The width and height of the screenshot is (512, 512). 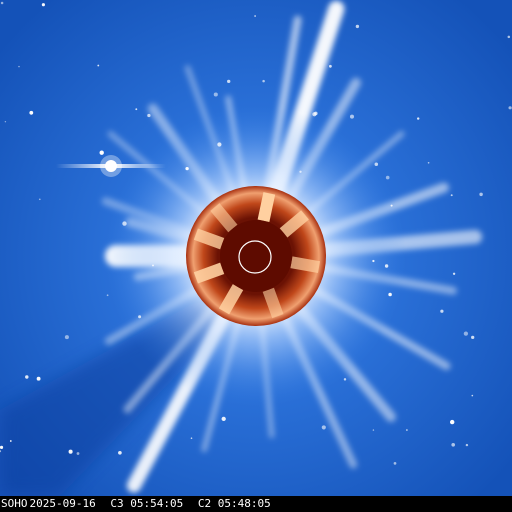 What do you see at coordinates (62, 503) in the screenshot?
I see `caption-date: 2025-09-16` at bounding box center [62, 503].